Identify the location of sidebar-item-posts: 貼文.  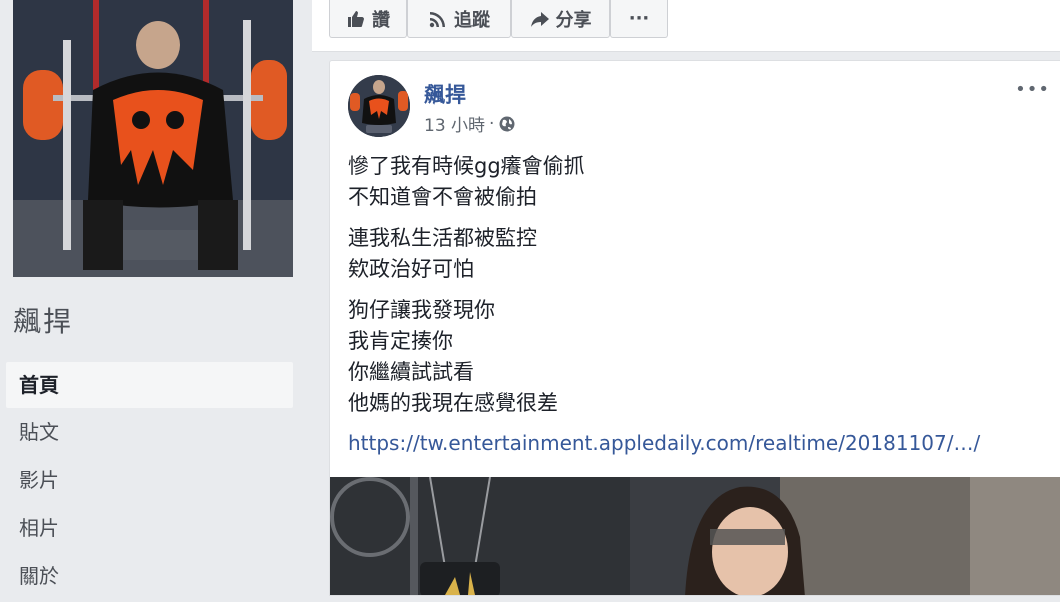
(149, 434).